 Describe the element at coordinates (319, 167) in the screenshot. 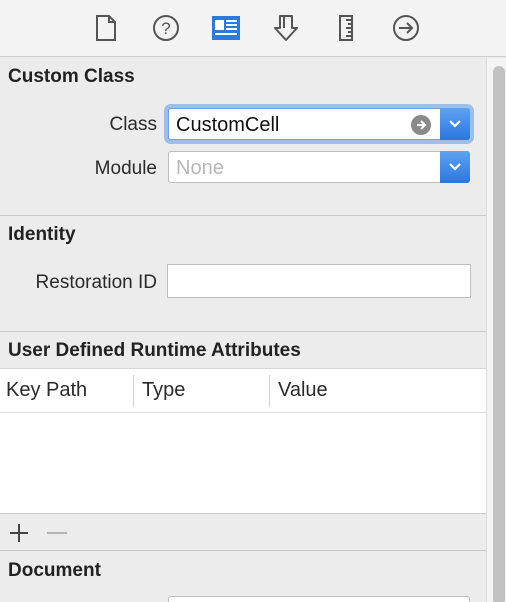

I see `module-combobox: None` at that location.